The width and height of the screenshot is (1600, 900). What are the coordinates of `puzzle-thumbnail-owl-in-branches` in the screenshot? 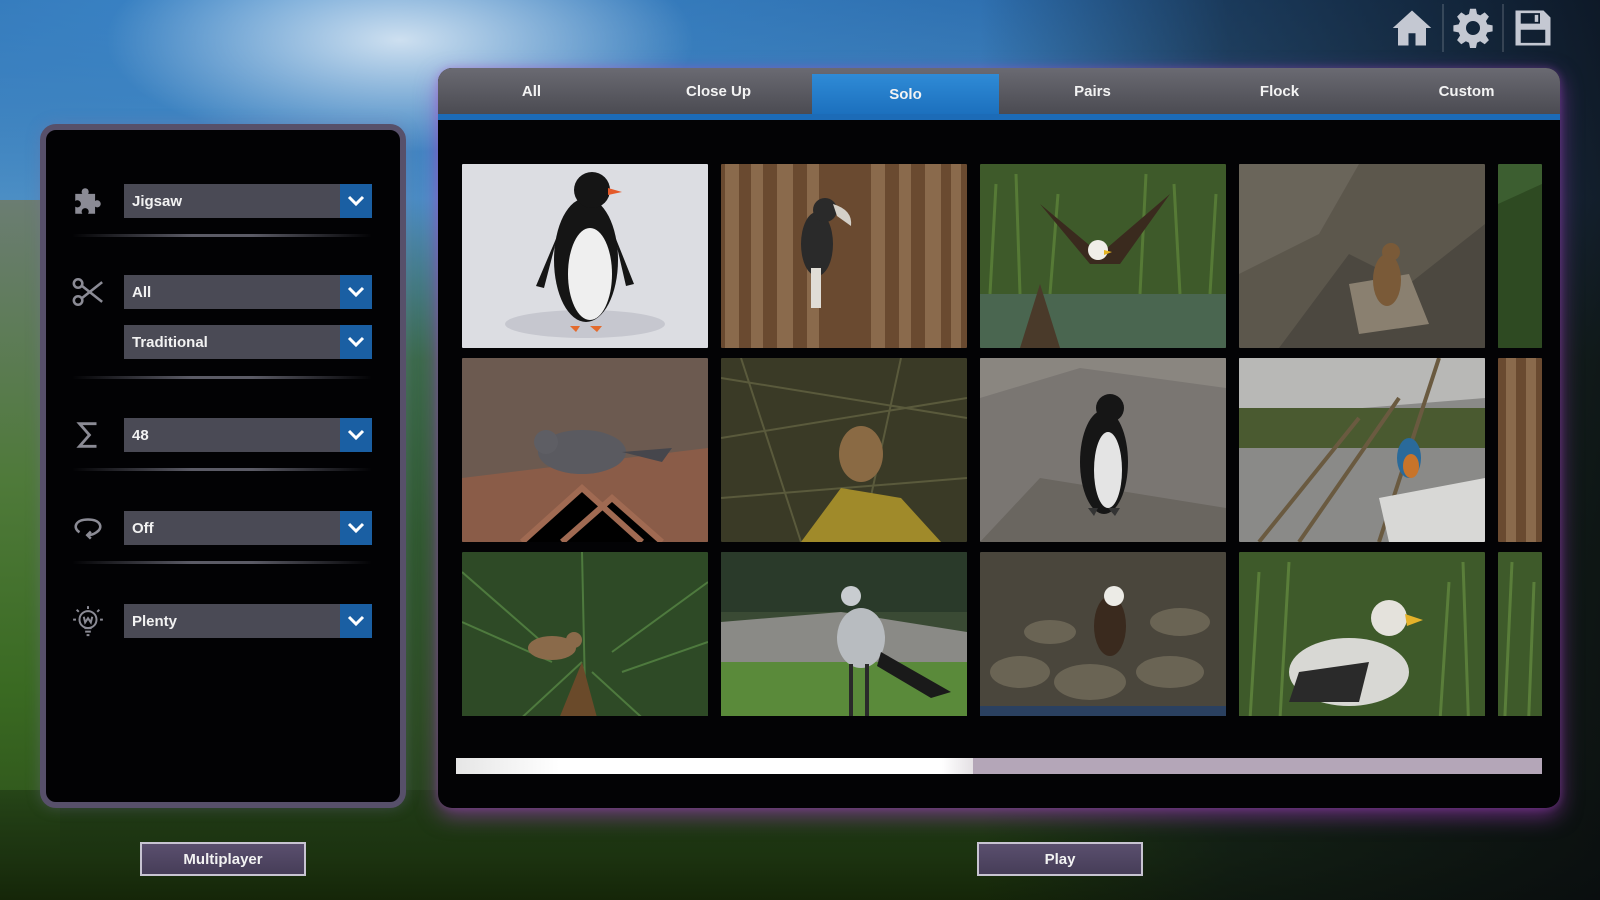 It's located at (844, 450).